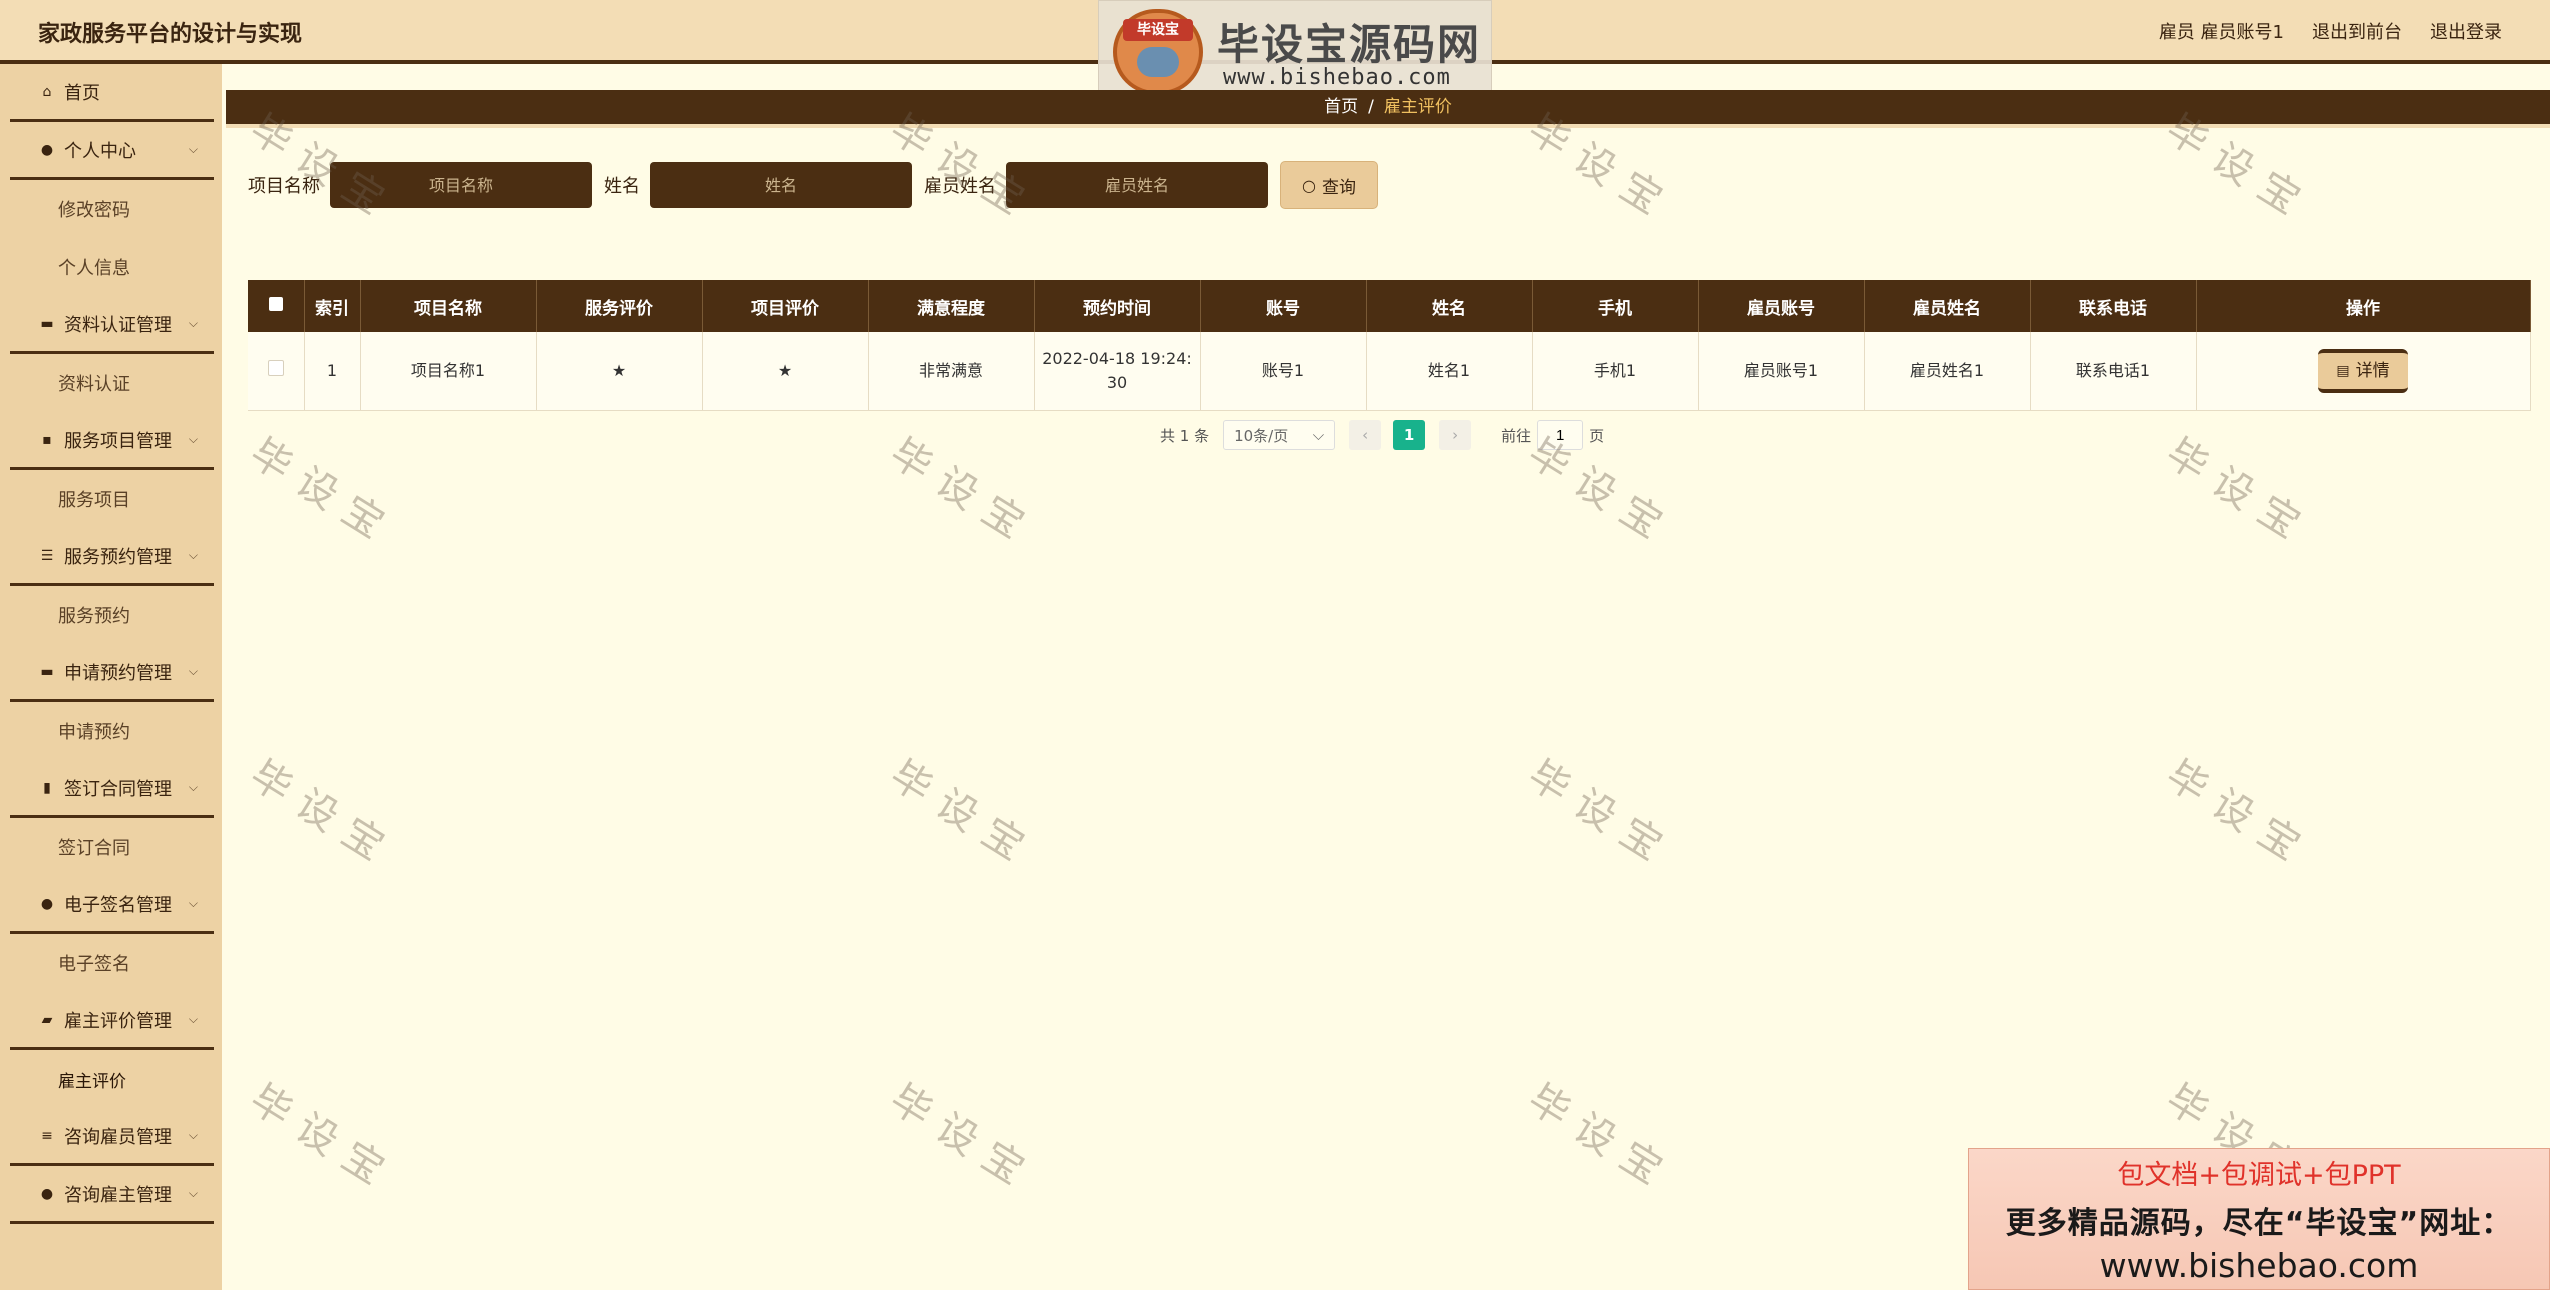 The width and height of the screenshot is (2550, 1290). What do you see at coordinates (112, 1137) in the screenshot?
I see `sidebar-group-consult-employee: ≡ 咨询雇员管理 ⌵` at bounding box center [112, 1137].